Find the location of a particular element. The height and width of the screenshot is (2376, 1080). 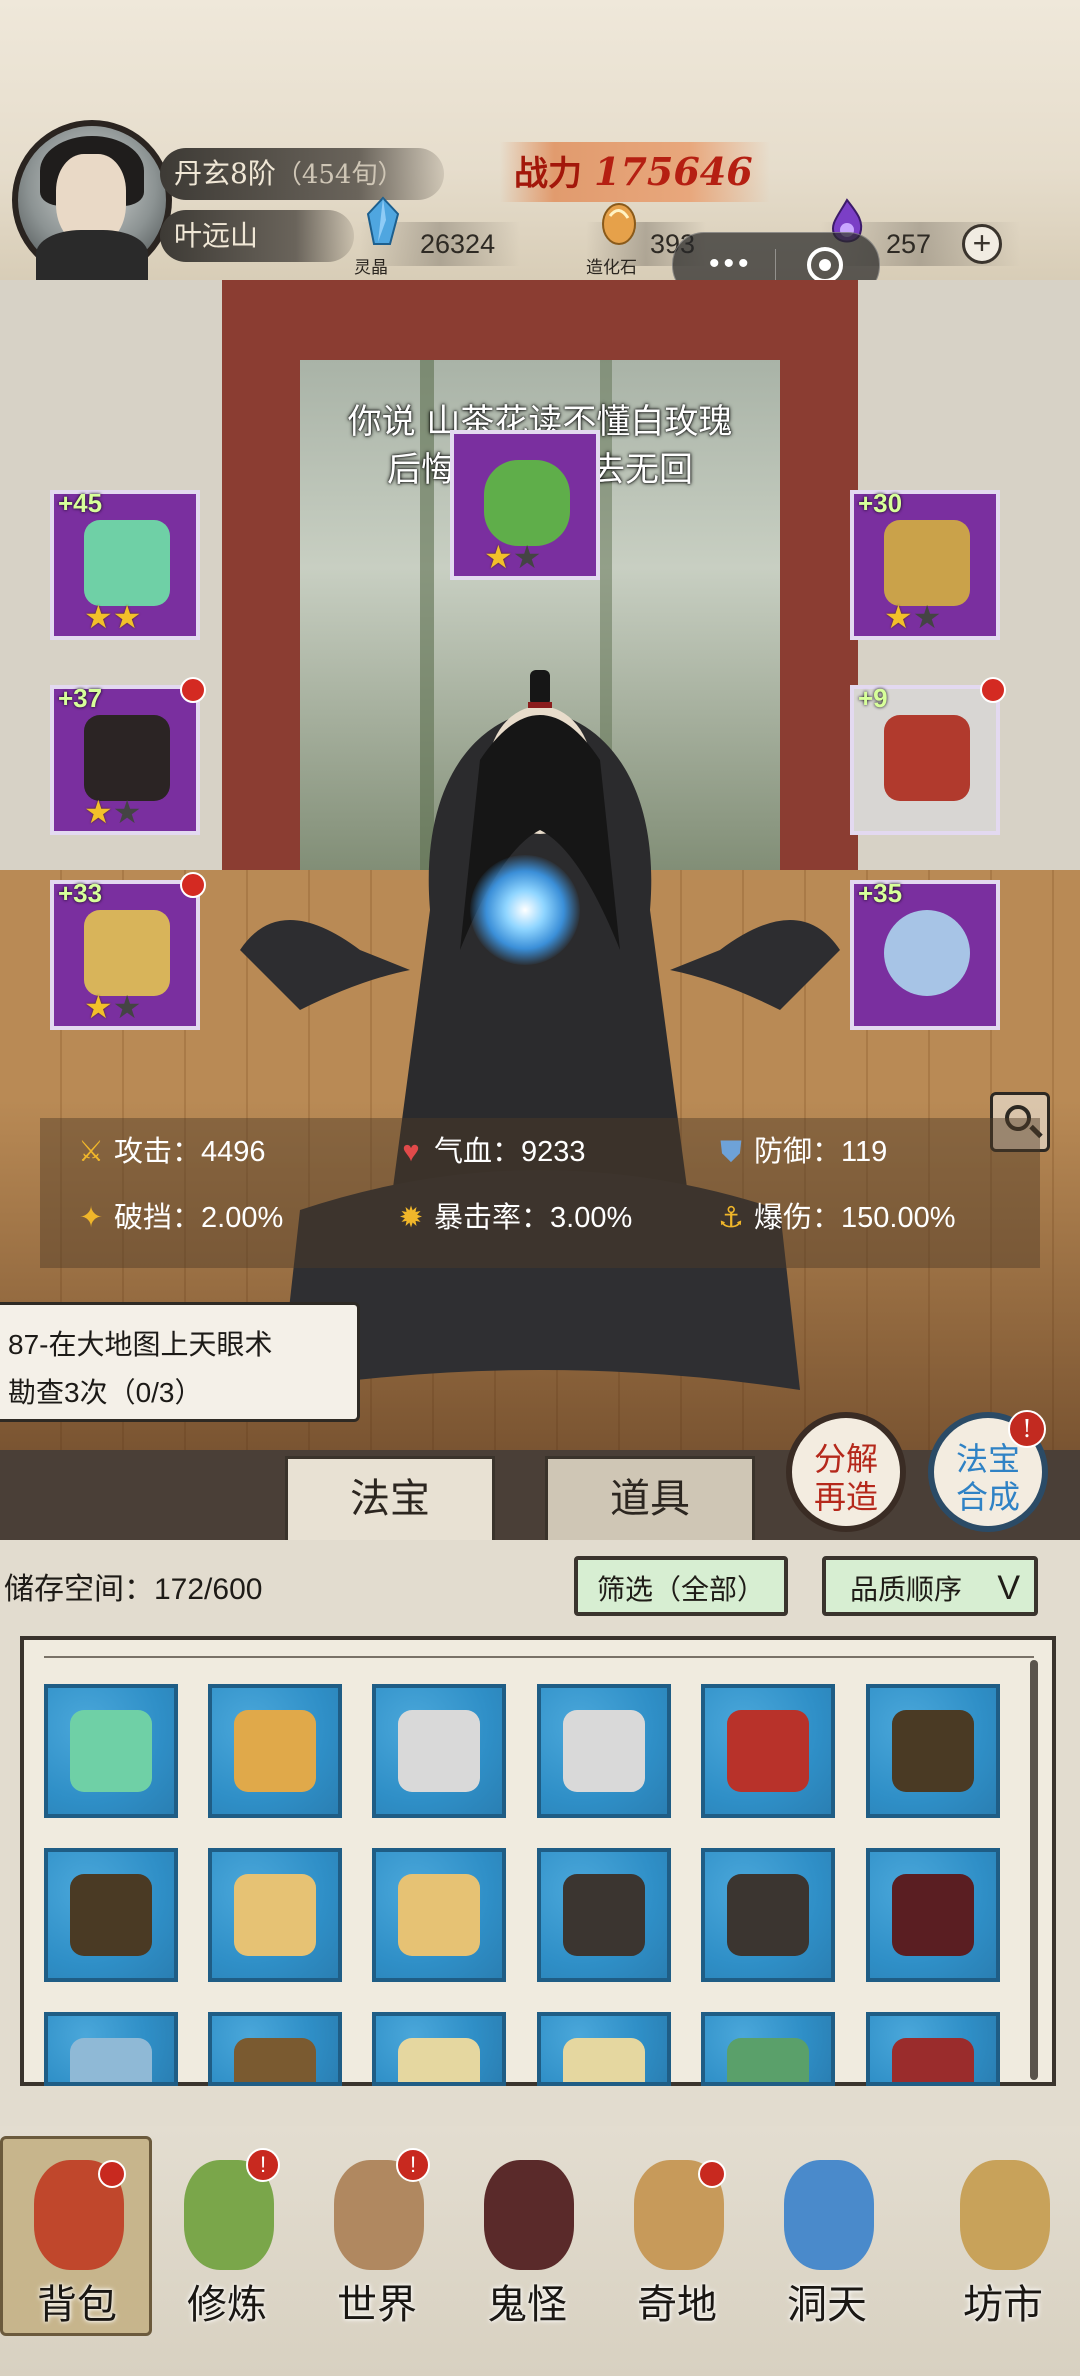

nav-lotus: 修炼! is located at coordinates (227, 2250).